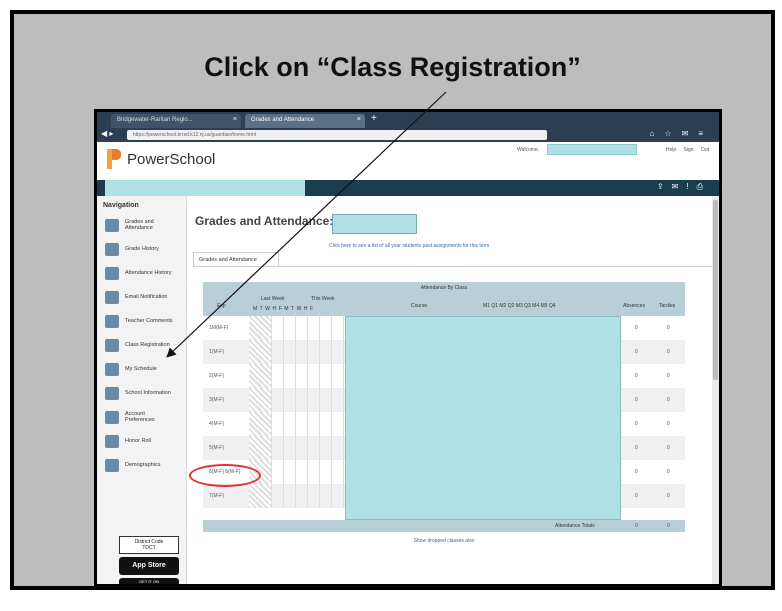  Describe the element at coordinates (141, 321) in the screenshot. I see `sidebar-item-teacher-comments: Teacher Comments` at that location.